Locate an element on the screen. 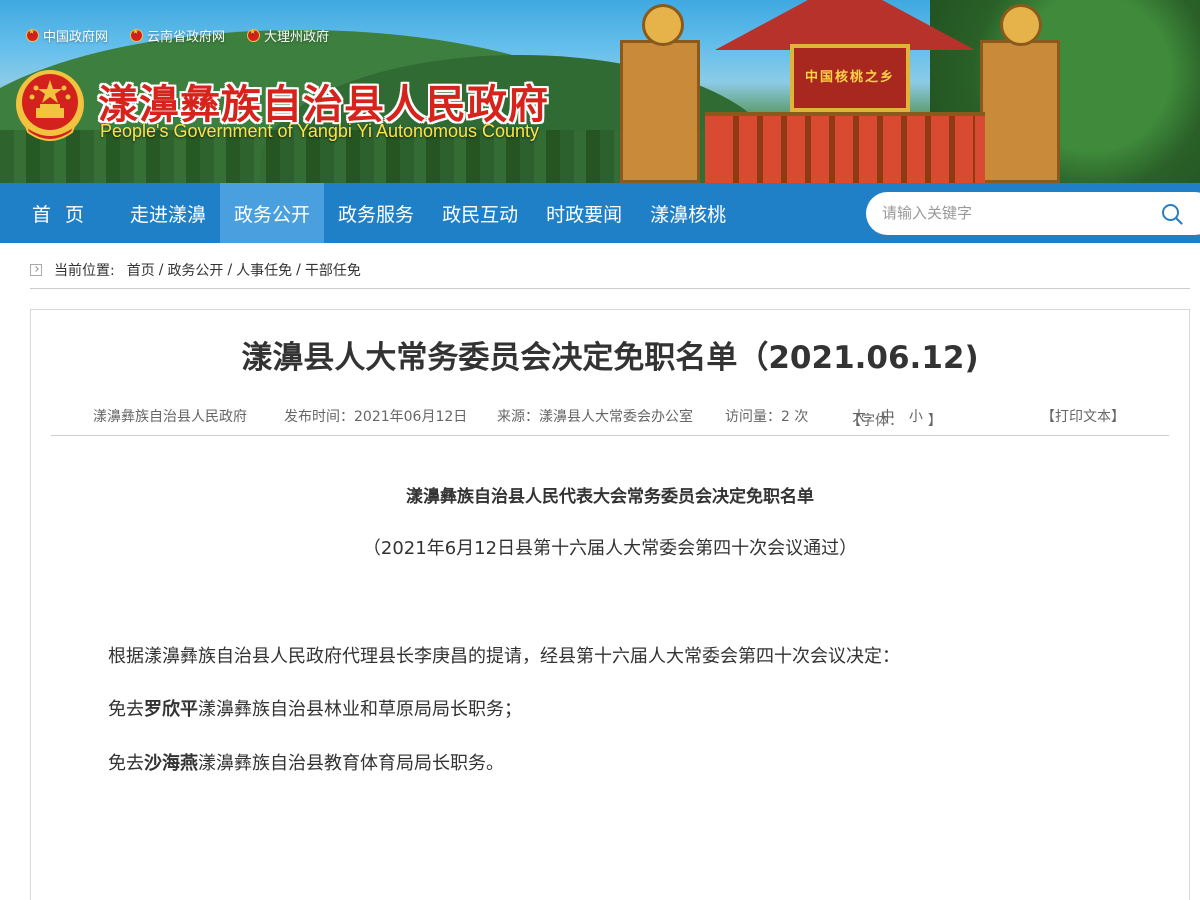  main-nav: 首页 走进漾濞 政务公开 政务服务 政民互动 时政要闻 漾濞核桃 is located at coordinates (600, 213).